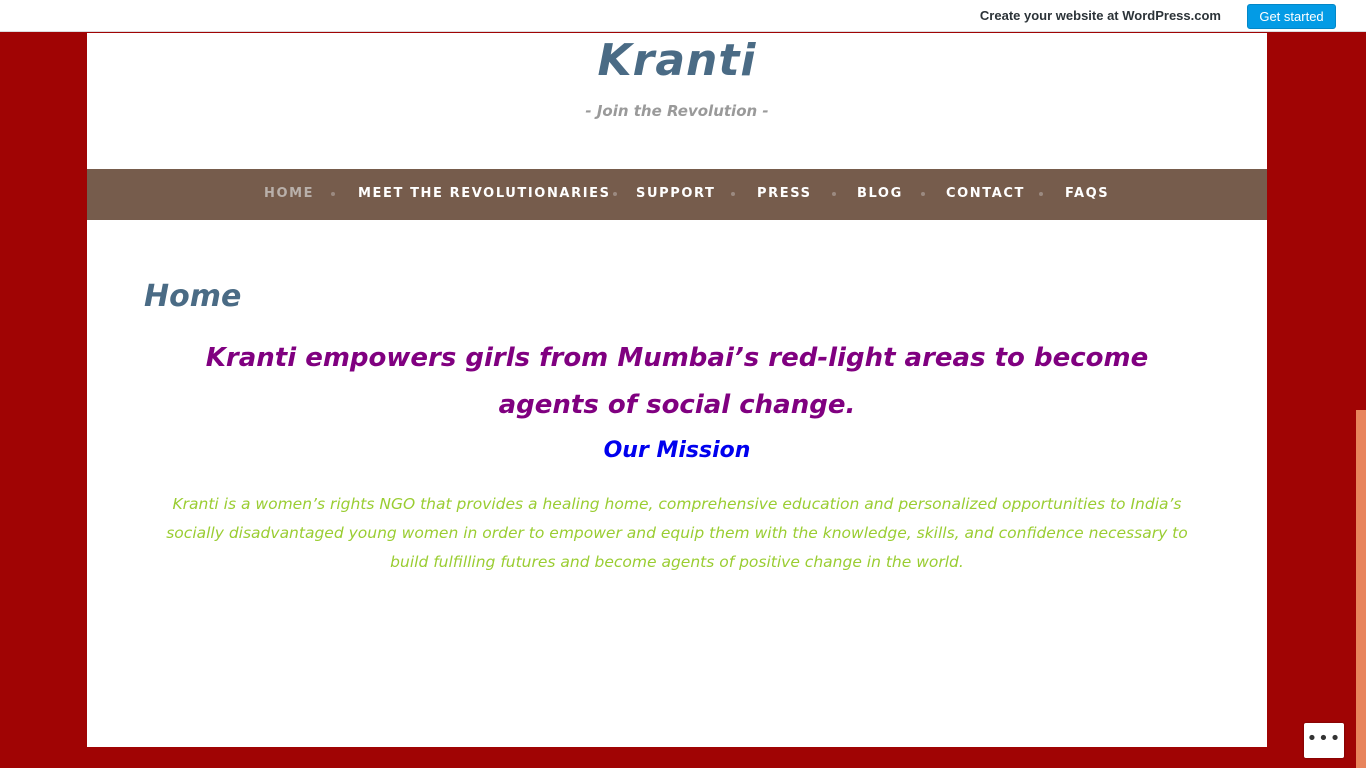 This screenshot has width=1366, height=768. What do you see at coordinates (677, 111) in the screenshot?
I see `site-tagline: - Join the Revolution -` at bounding box center [677, 111].